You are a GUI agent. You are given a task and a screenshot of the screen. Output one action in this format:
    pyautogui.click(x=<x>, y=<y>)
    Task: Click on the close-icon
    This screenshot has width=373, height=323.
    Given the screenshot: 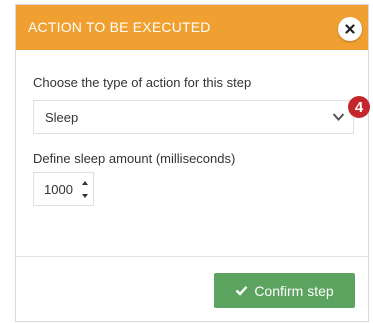 What is the action you would take?
    pyautogui.click(x=350, y=29)
    